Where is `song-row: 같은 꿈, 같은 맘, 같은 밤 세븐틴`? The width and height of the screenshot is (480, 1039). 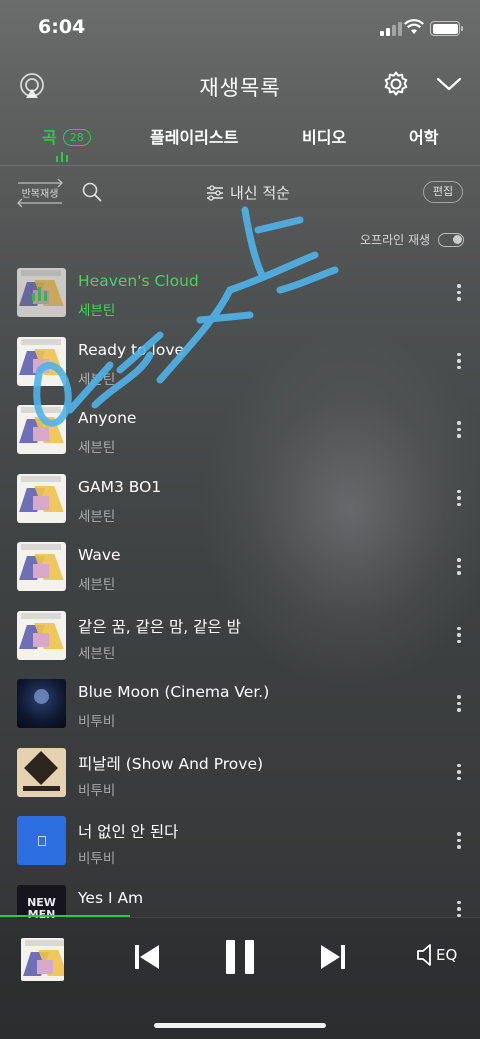 song-row: 같은 꿈, 같은 맘, 같은 밤 세븐틴 is located at coordinates (240, 635).